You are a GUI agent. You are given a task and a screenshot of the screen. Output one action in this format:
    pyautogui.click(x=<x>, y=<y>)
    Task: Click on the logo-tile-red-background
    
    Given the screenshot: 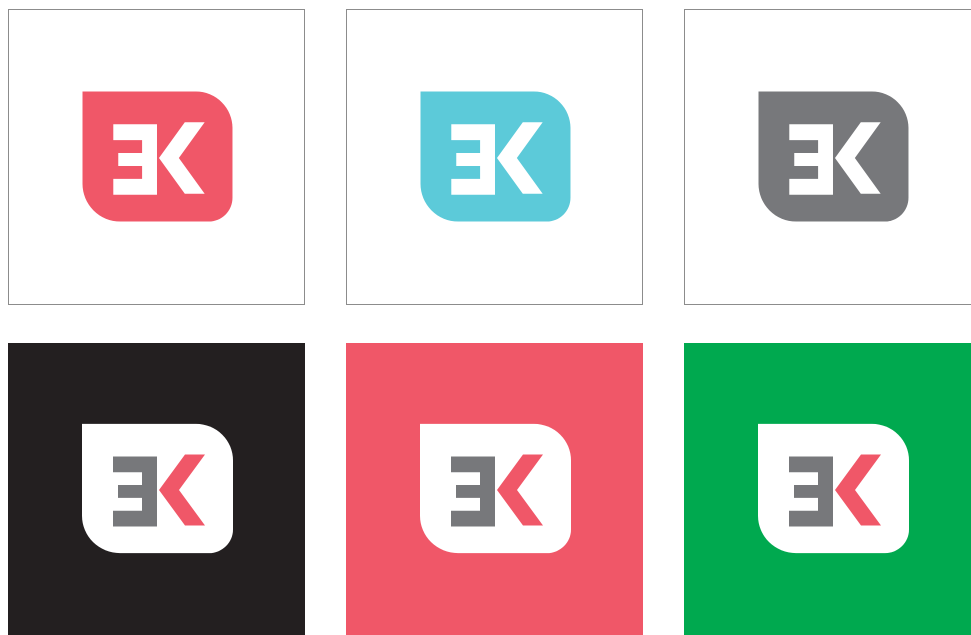 What is the action you would take?
    pyautogui.click(x=494, y=489)
    